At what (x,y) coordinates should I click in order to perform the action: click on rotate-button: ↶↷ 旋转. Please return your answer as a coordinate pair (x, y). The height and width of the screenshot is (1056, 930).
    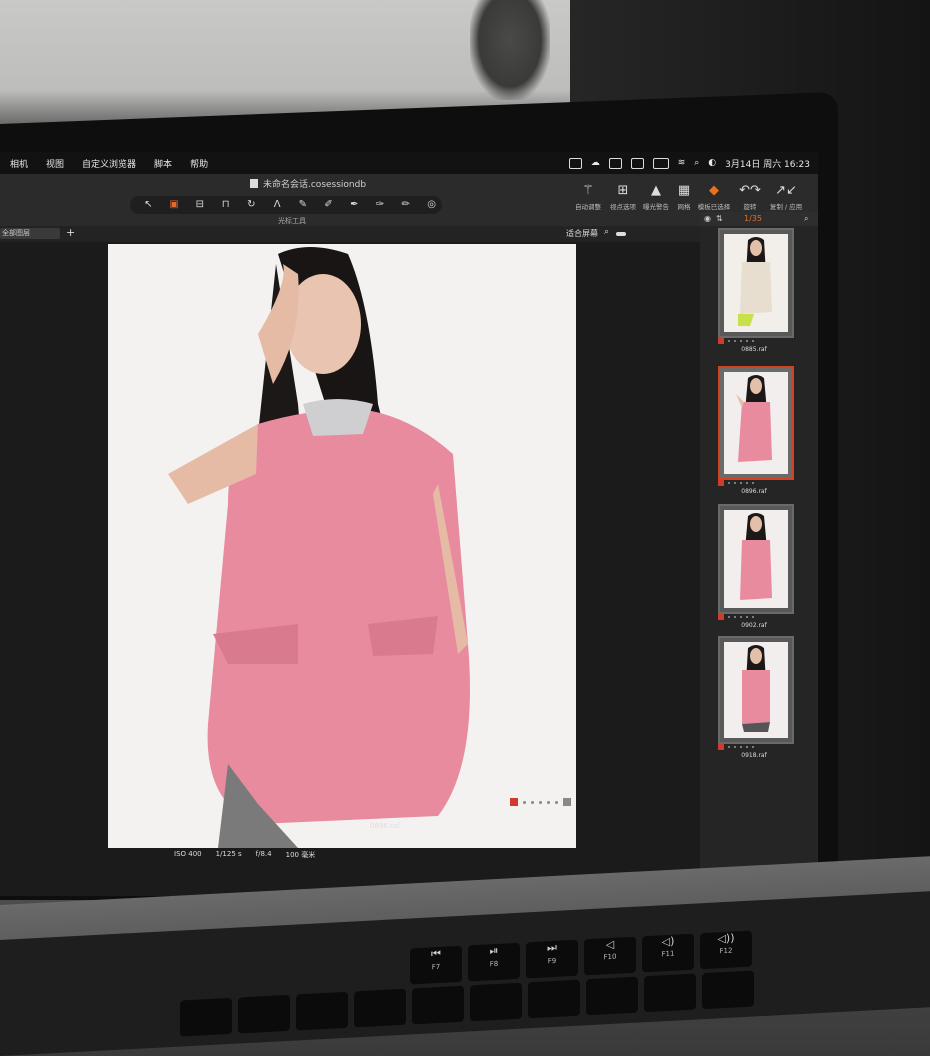
    Looking at the image, I should click on (750, 197).